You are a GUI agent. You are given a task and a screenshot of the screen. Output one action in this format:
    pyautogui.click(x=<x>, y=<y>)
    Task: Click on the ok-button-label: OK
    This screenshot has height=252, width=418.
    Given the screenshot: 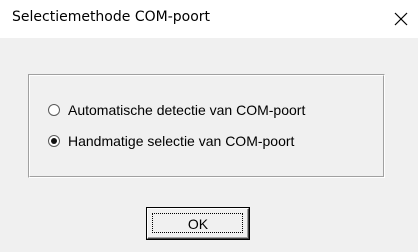 What is the action you would take?
    pyautogui.click(x=198, y=223)
    